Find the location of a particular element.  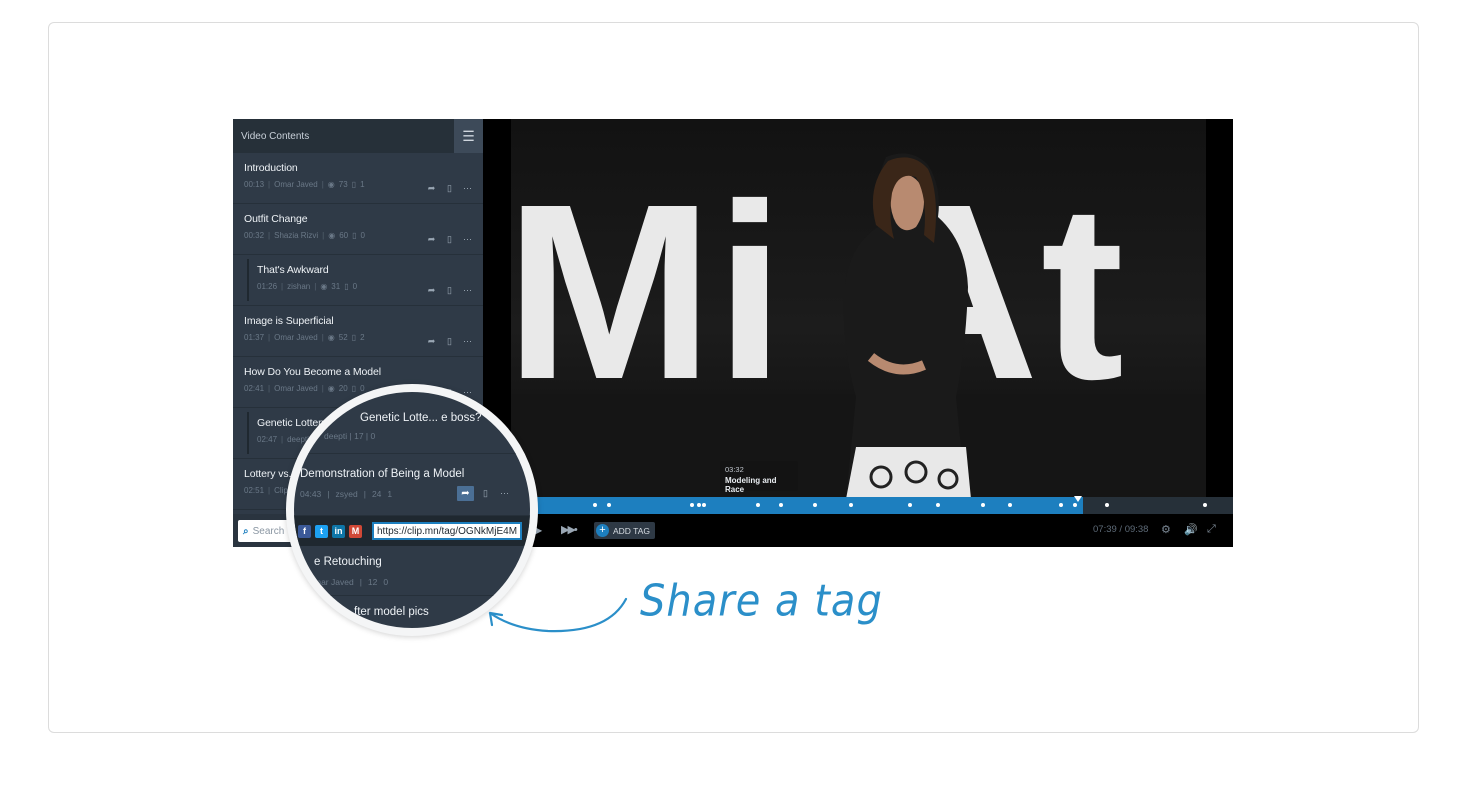

tag-time: 02:41 is located at coordinates (254, 388).